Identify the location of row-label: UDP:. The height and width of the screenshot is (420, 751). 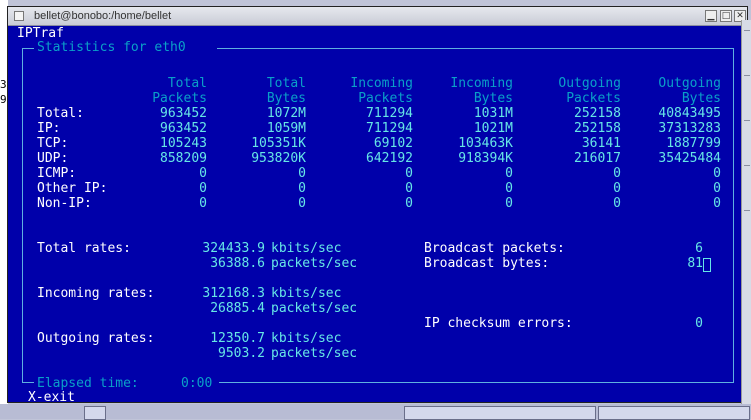
(53, 158).